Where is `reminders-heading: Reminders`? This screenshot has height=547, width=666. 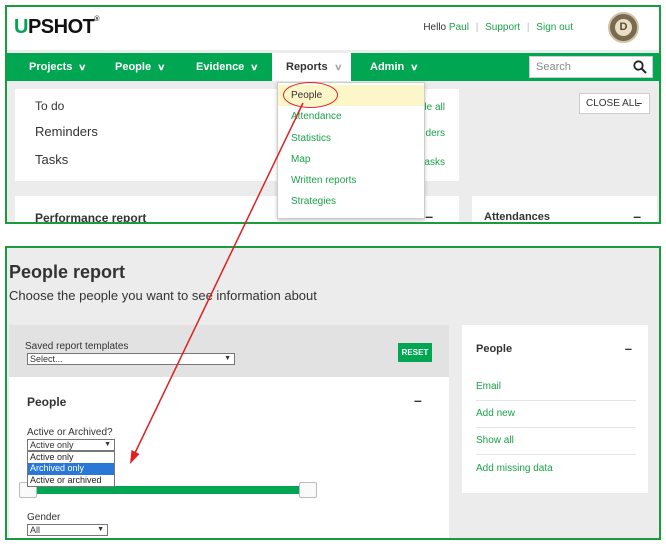 reminders-heading: Reminders is located at coordinates (66, 131).